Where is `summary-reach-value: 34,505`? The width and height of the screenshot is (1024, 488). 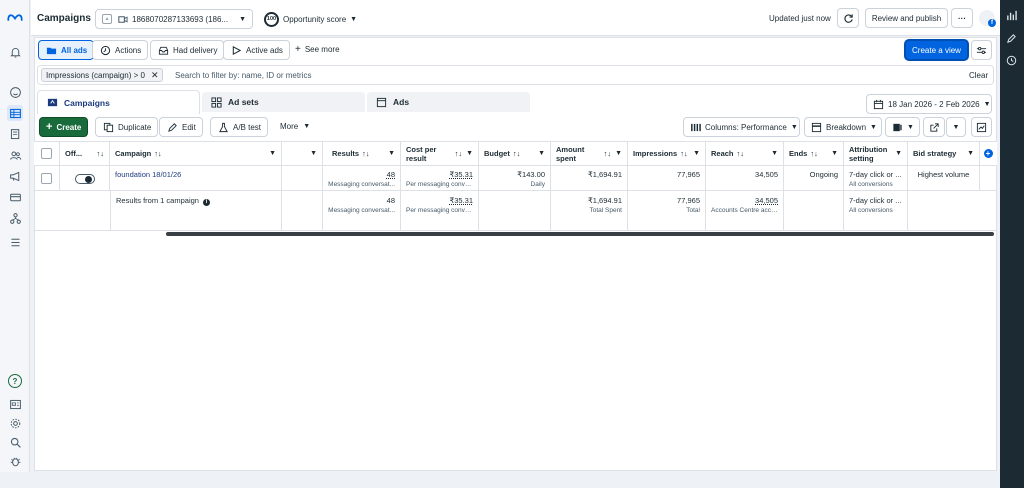
summary-reach-value: 34,505 is located at coordinates (744, 200).